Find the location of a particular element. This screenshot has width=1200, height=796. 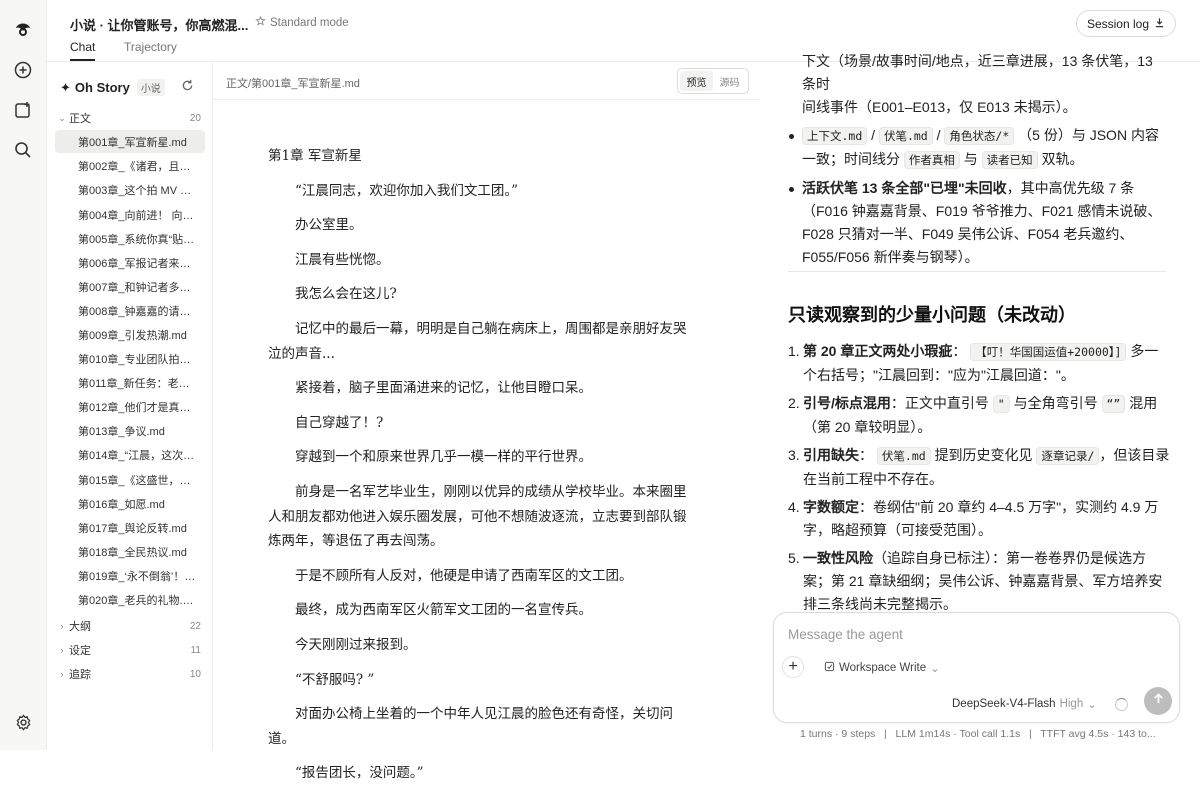

file-item: 第016章_如愿.md is located at coordinates (130, 503).